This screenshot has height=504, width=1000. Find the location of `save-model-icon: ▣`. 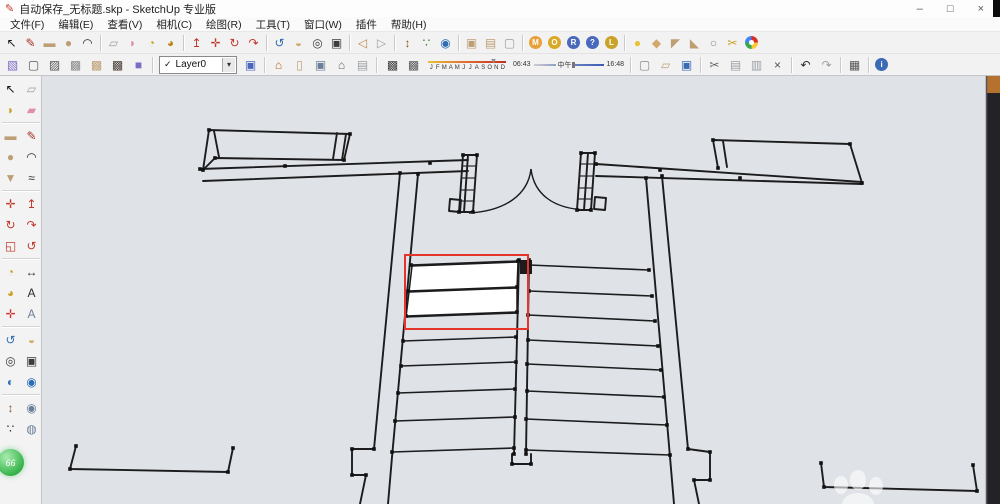

save-model-icon: ▣ is located at coordinates (320, 64).